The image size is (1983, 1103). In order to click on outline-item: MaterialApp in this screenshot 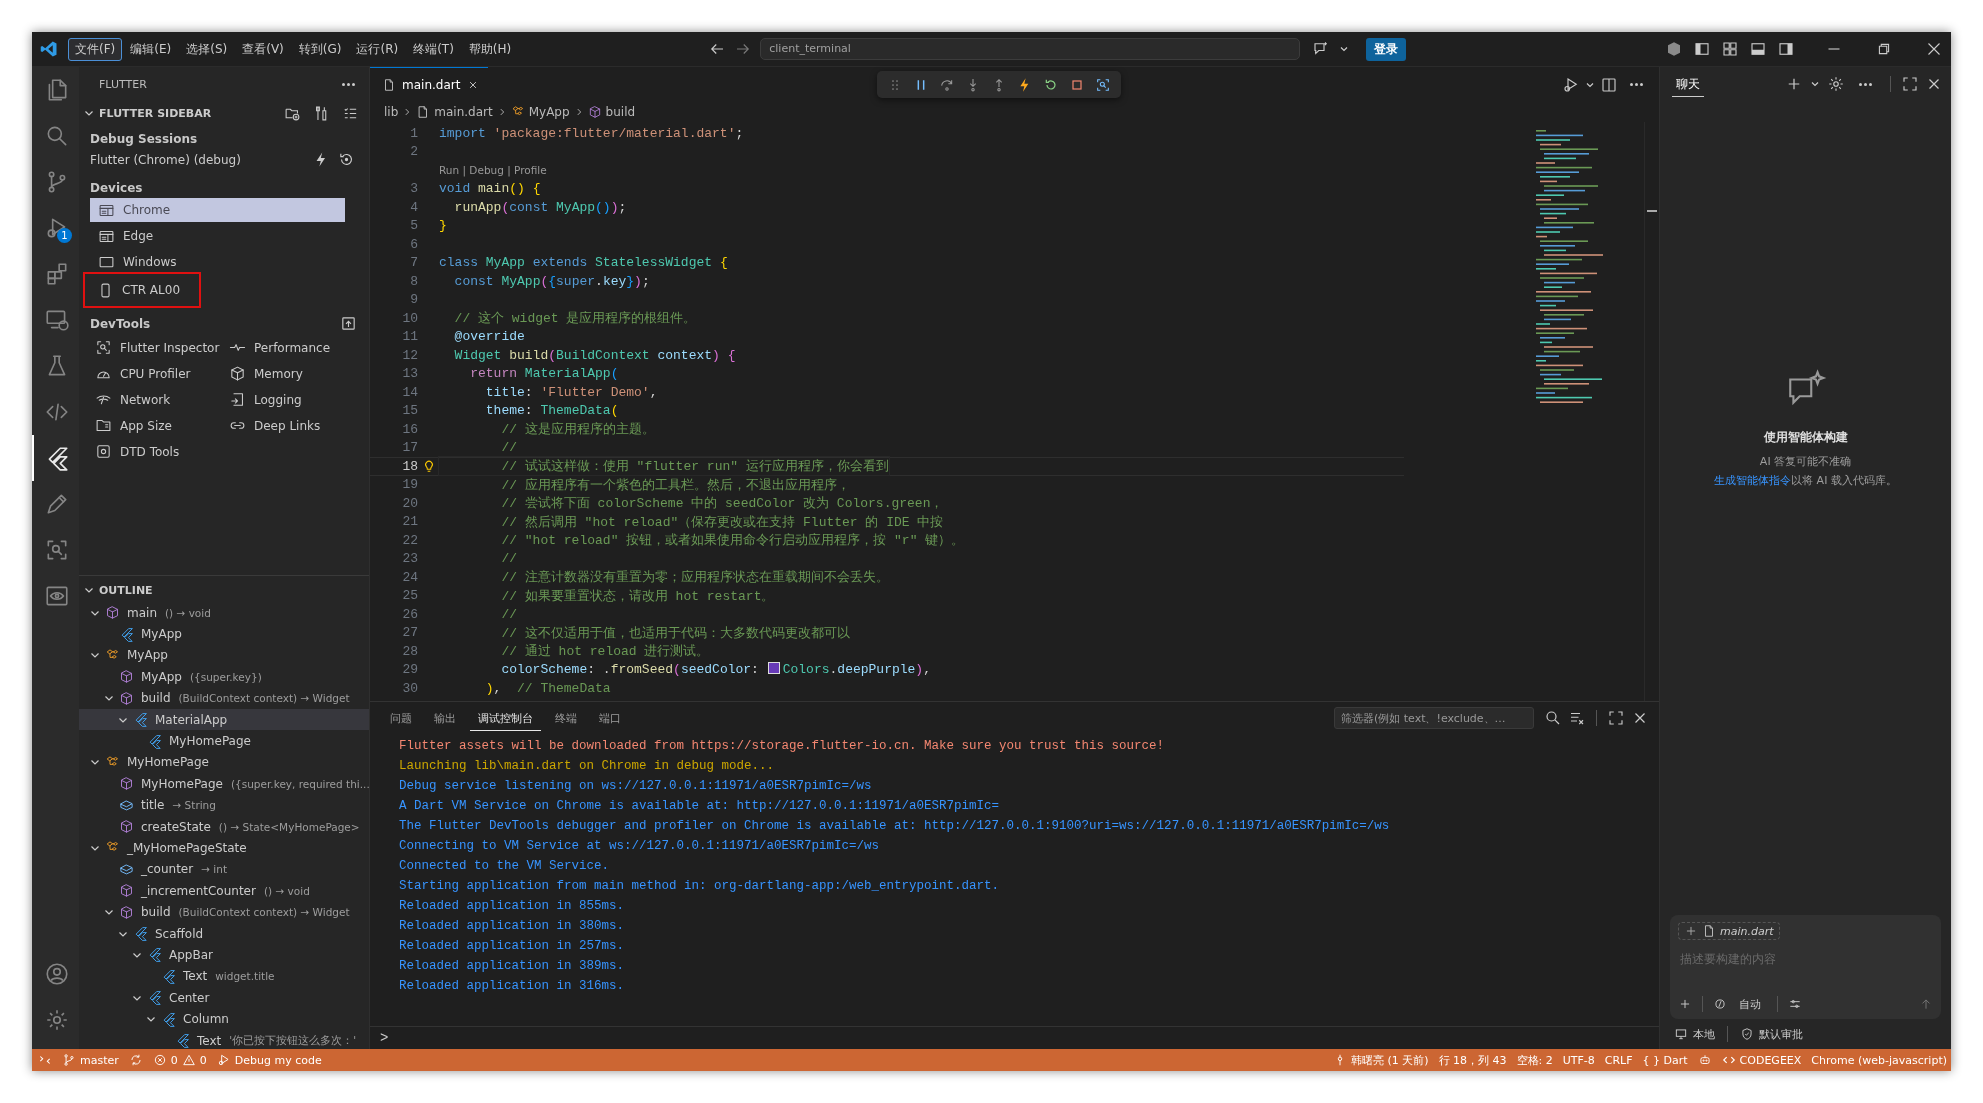, I will do `click(224, 719)`.